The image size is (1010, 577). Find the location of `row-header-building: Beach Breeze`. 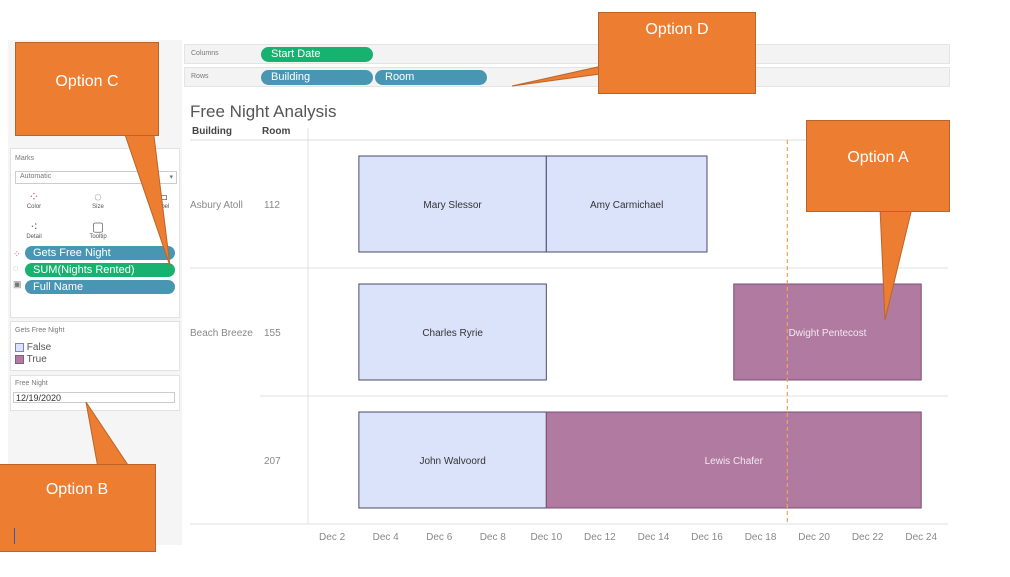

row-header-building: Beach Breeze is located at coordinates (221, 333).